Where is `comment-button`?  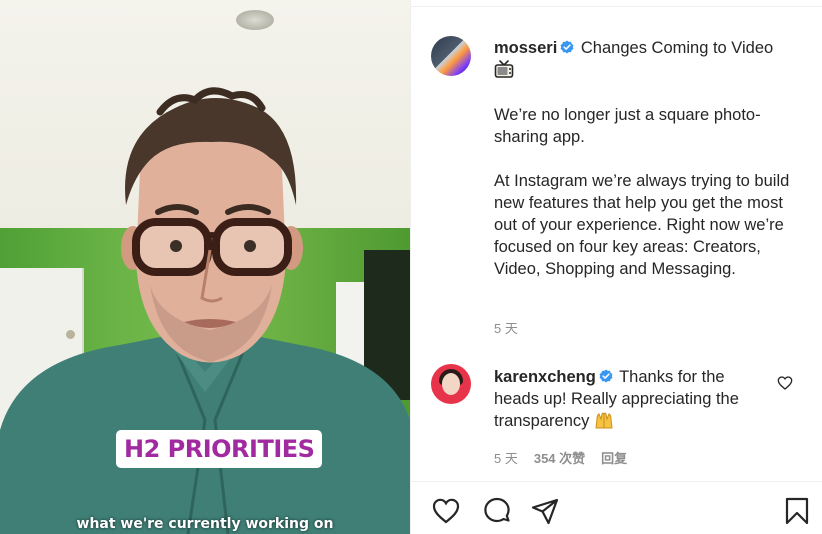 comment-button is located at coordinates (497, 511).